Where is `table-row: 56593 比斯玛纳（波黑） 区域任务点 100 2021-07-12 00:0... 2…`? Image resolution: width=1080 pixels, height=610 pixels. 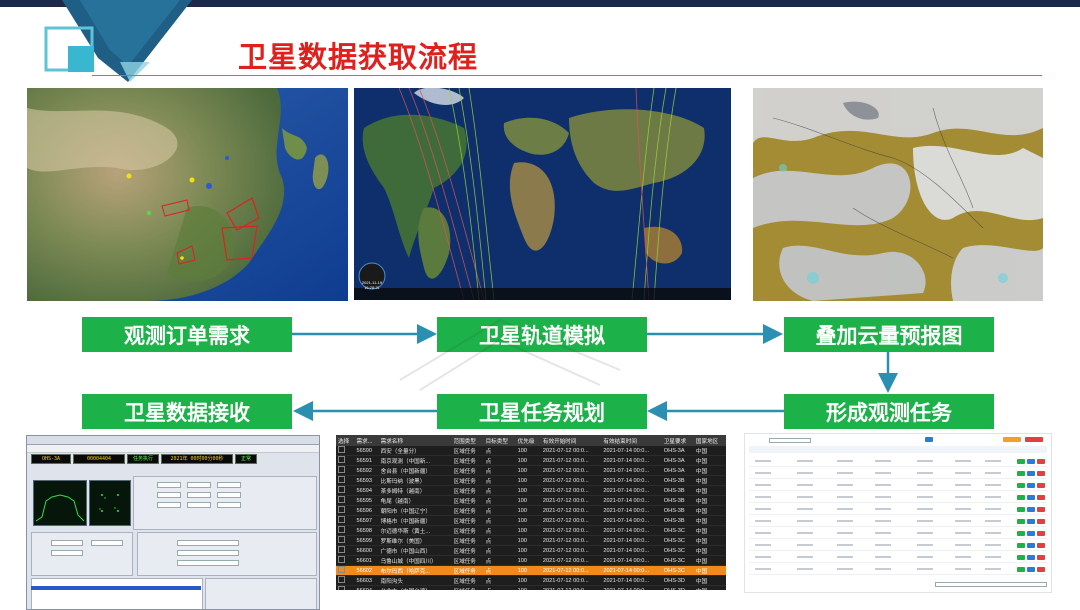
table-row: 56593 比斯玛纳（波黑） 区域任务点 100 2021-07-12 00:0... 2… is located at coordinates (531, 480).